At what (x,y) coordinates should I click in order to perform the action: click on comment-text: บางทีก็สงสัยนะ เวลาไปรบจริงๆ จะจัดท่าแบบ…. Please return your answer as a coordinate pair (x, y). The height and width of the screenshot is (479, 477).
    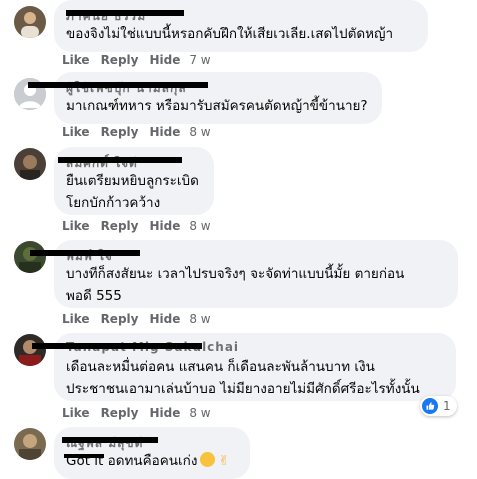
    Looking at the image, I should click on (235, 285).